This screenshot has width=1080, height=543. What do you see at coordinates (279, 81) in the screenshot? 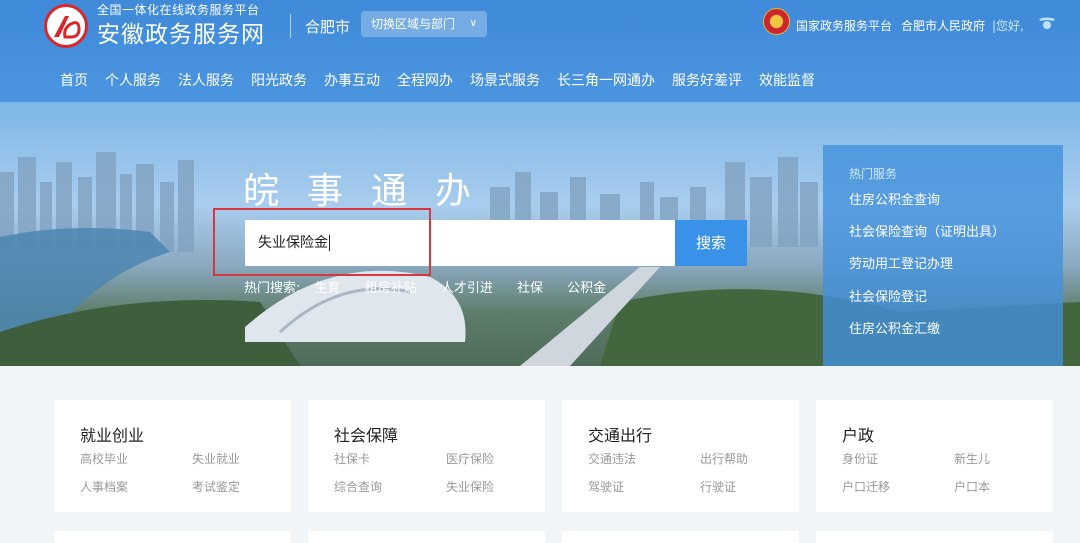
I see `nav-item-sunshine: 阳光政务` at bounding box center [279, 81].